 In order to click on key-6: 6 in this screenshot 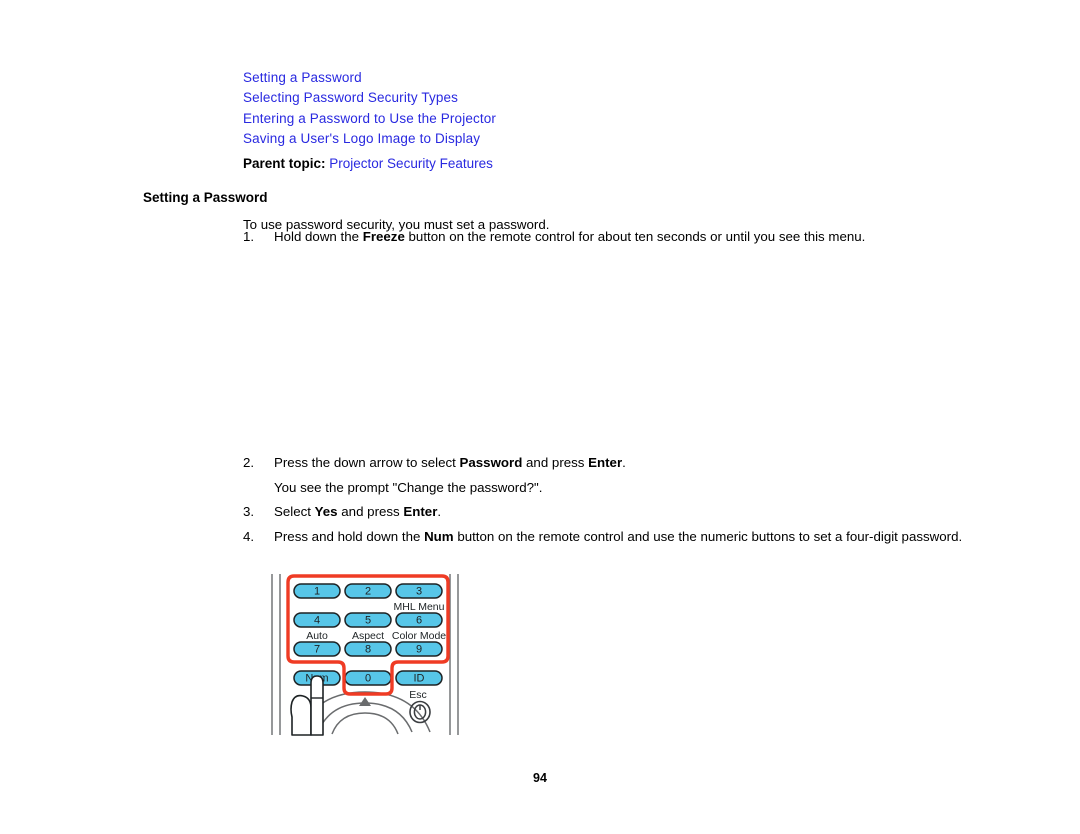, I will do `click(419, 620)`.